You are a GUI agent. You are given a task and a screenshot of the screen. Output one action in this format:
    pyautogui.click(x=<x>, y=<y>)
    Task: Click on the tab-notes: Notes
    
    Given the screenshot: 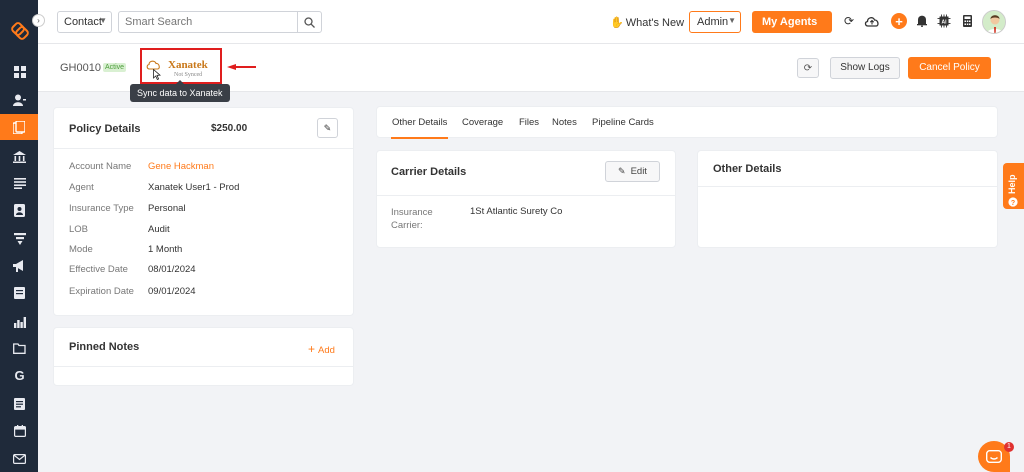 What is the action you would take?
    pyautogui.click(x=564, y=122)
    